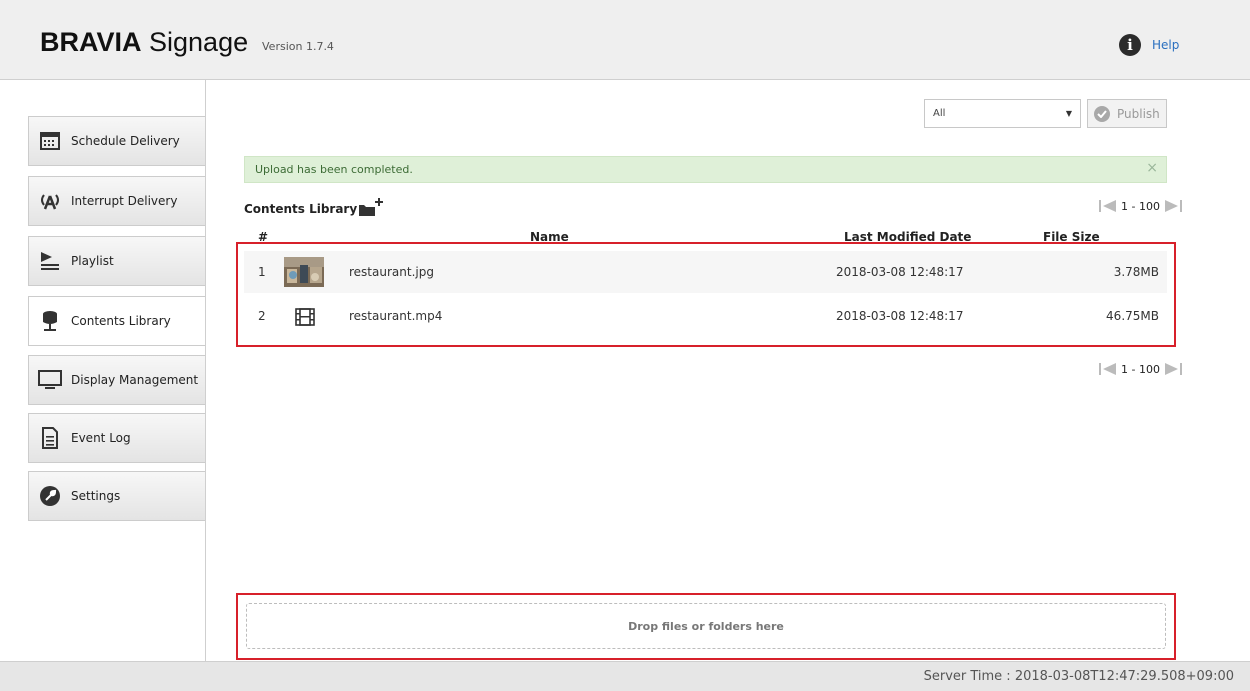  What do you see at coordinates (298, 46) in the screenshot?
I see `version-label: Version 1.7.4` at bounding box center [298, 46].